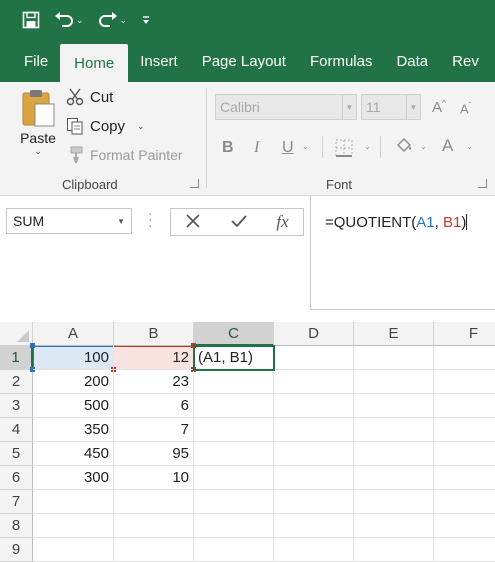  Describe the element at coordinates (73, 478) in the screenshot. I see `cell-a6: 300` at that location.